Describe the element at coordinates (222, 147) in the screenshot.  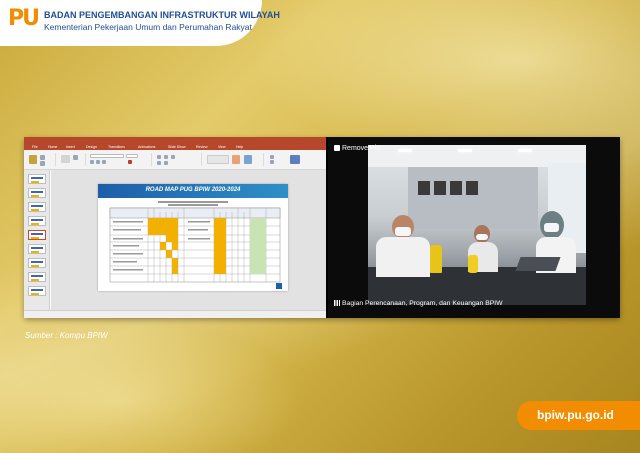
I see `tab-view: View` at that location.